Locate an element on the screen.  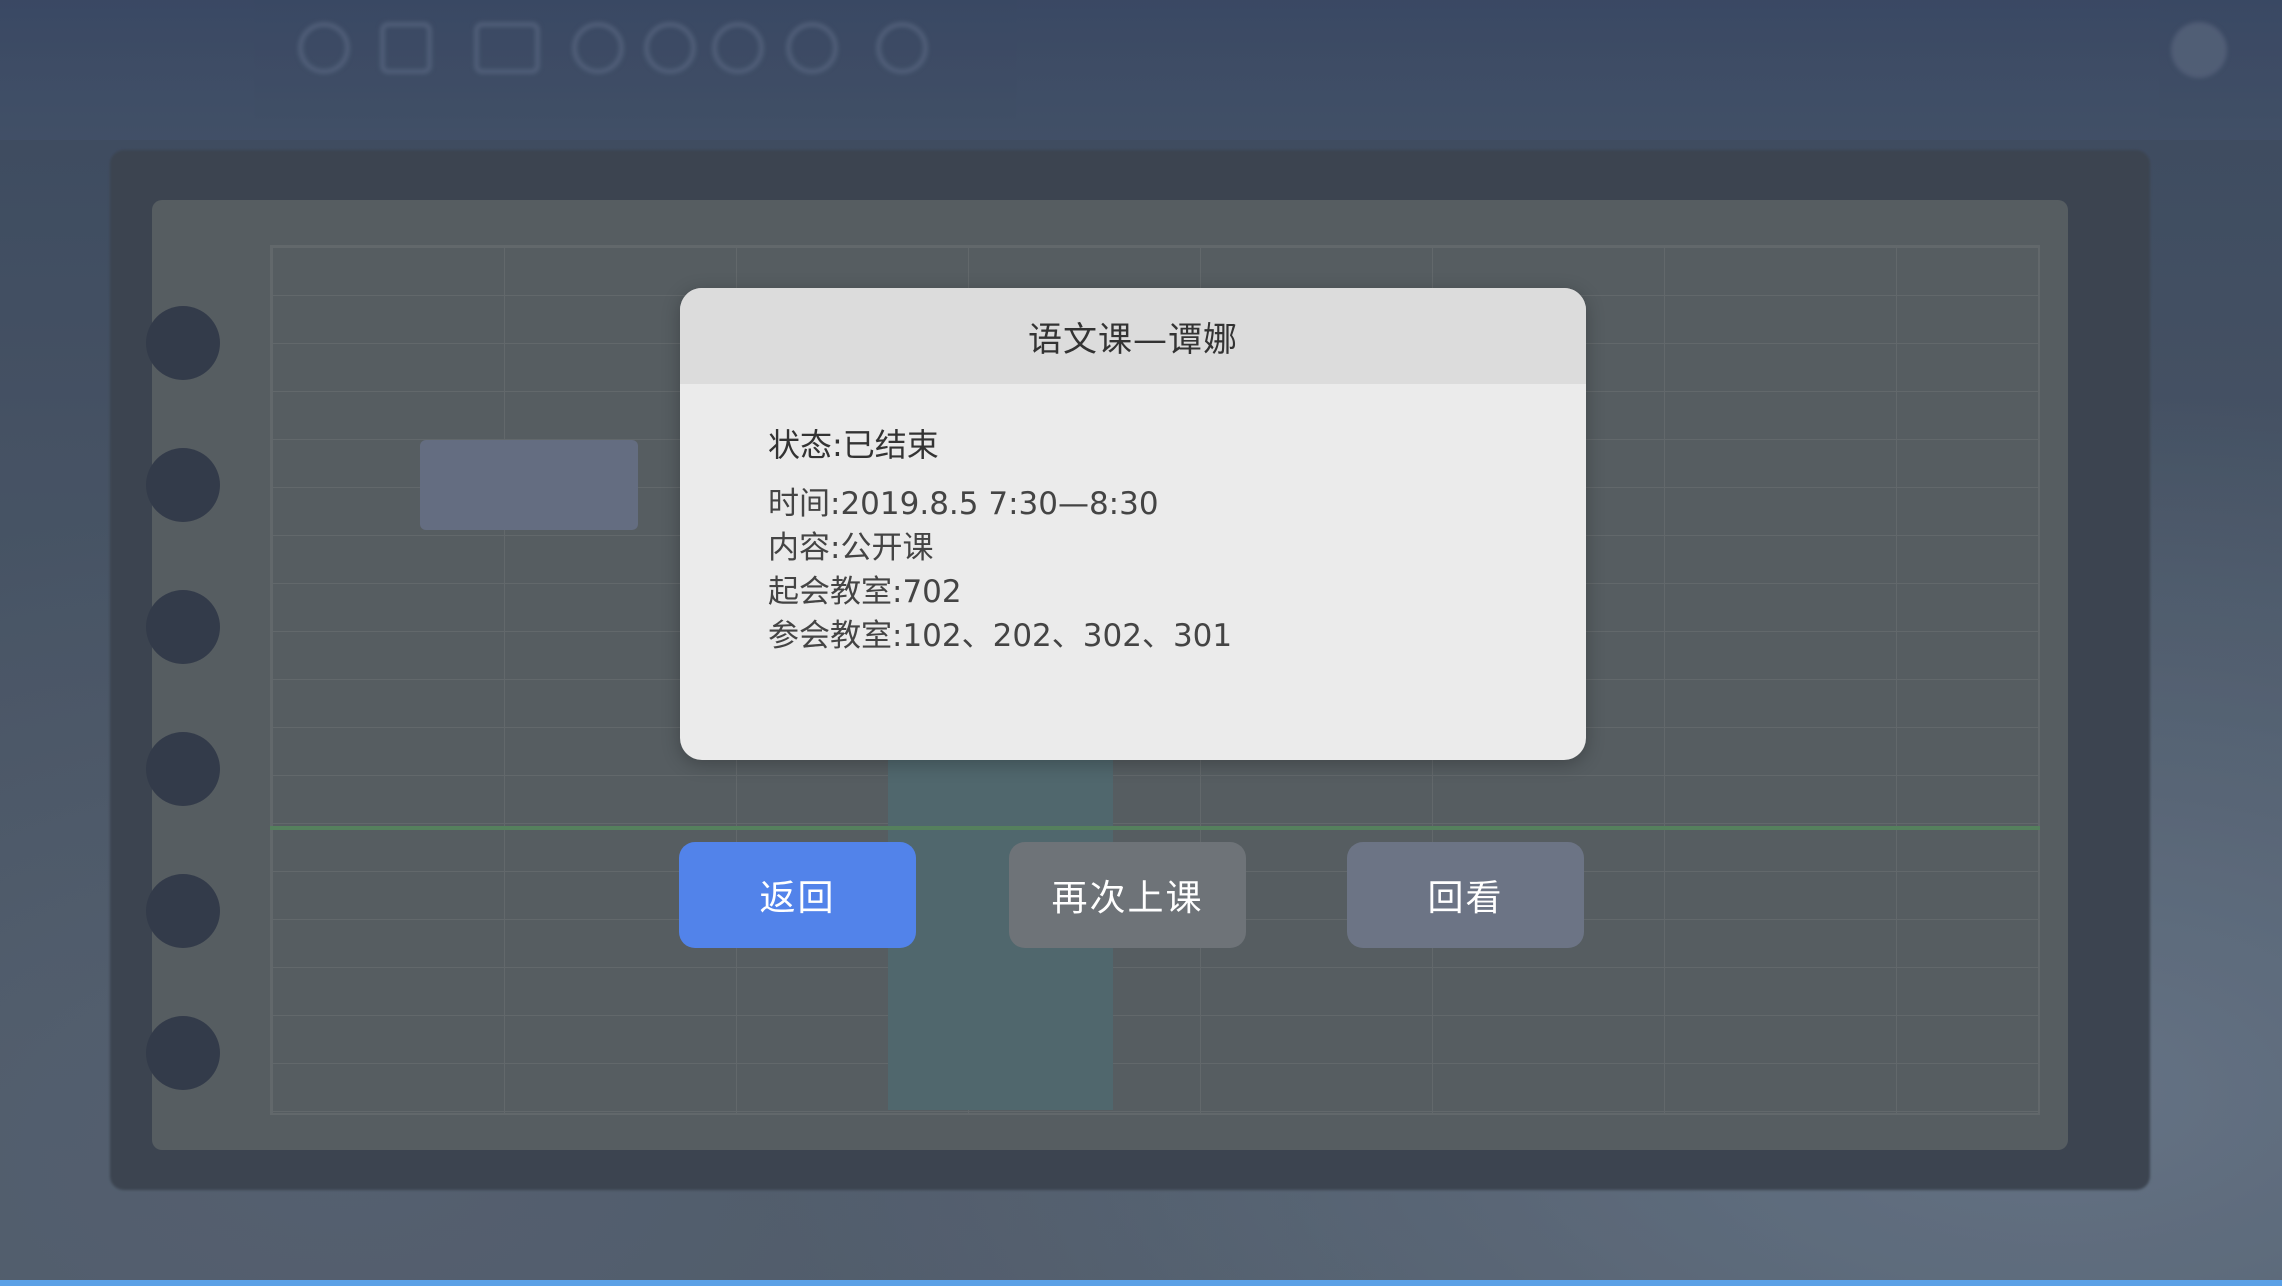
dialog-title: 语文课—谭娜 is located at coordinates (1133, 339).